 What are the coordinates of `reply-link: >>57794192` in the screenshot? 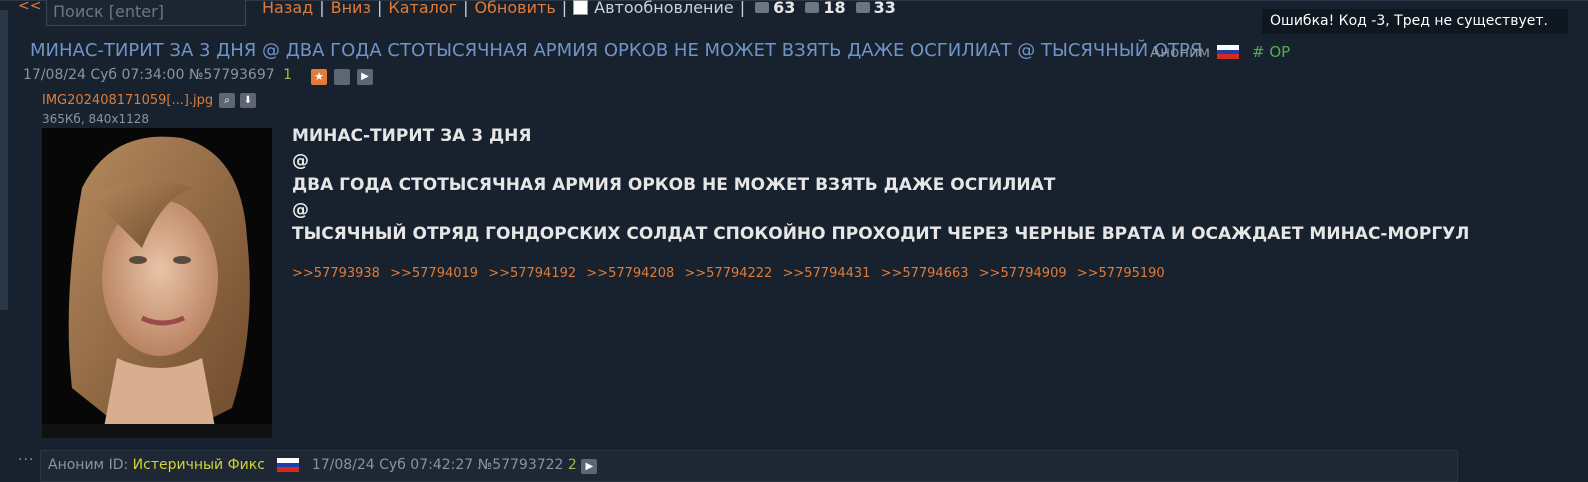 It's located at (532, 273).